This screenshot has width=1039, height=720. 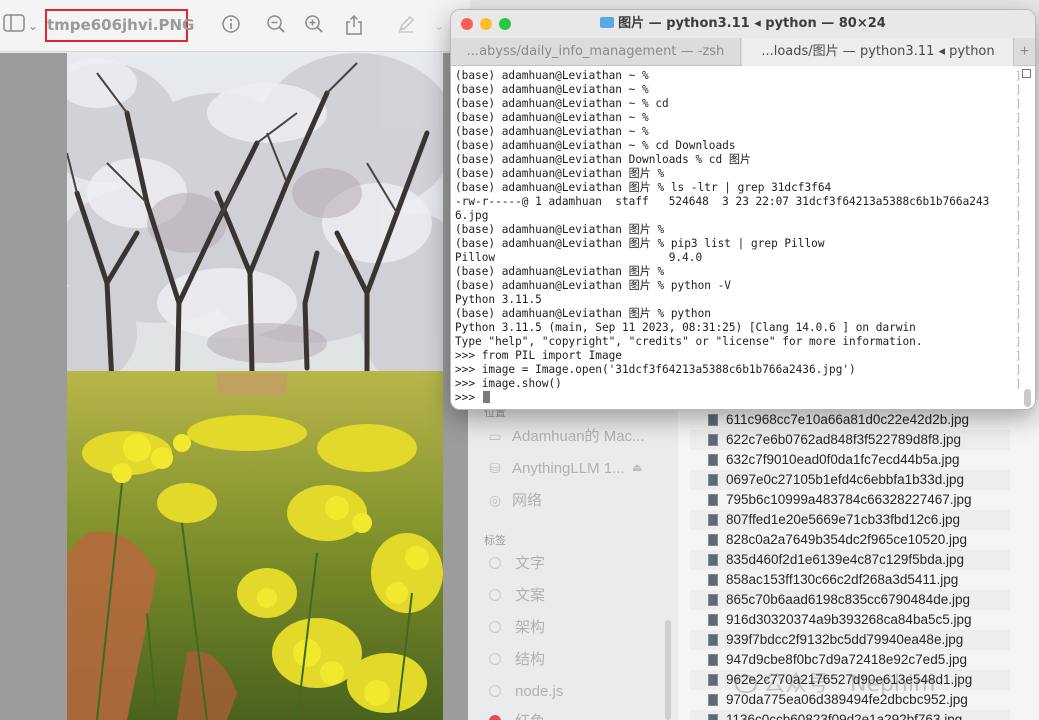 I want to click on disk-icon: ⛁, so click(x=495, y=468).